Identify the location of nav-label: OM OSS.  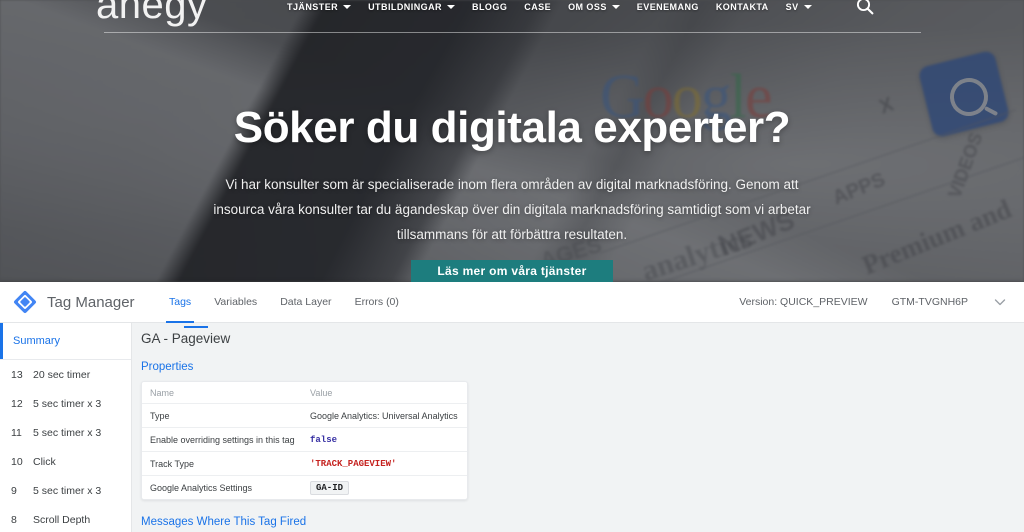
(587, 7).